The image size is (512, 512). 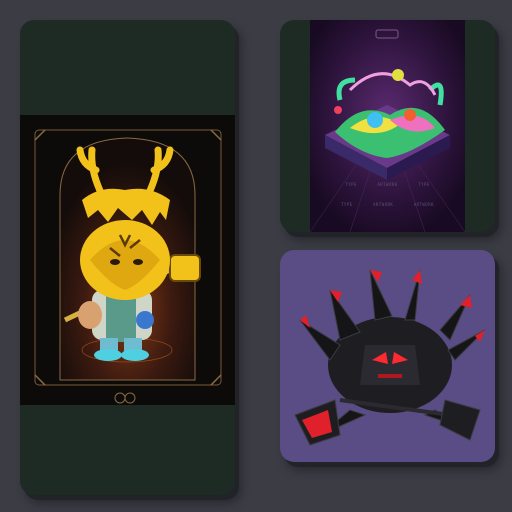 I want to click on monster-artwork, so click(x=390, y=357).